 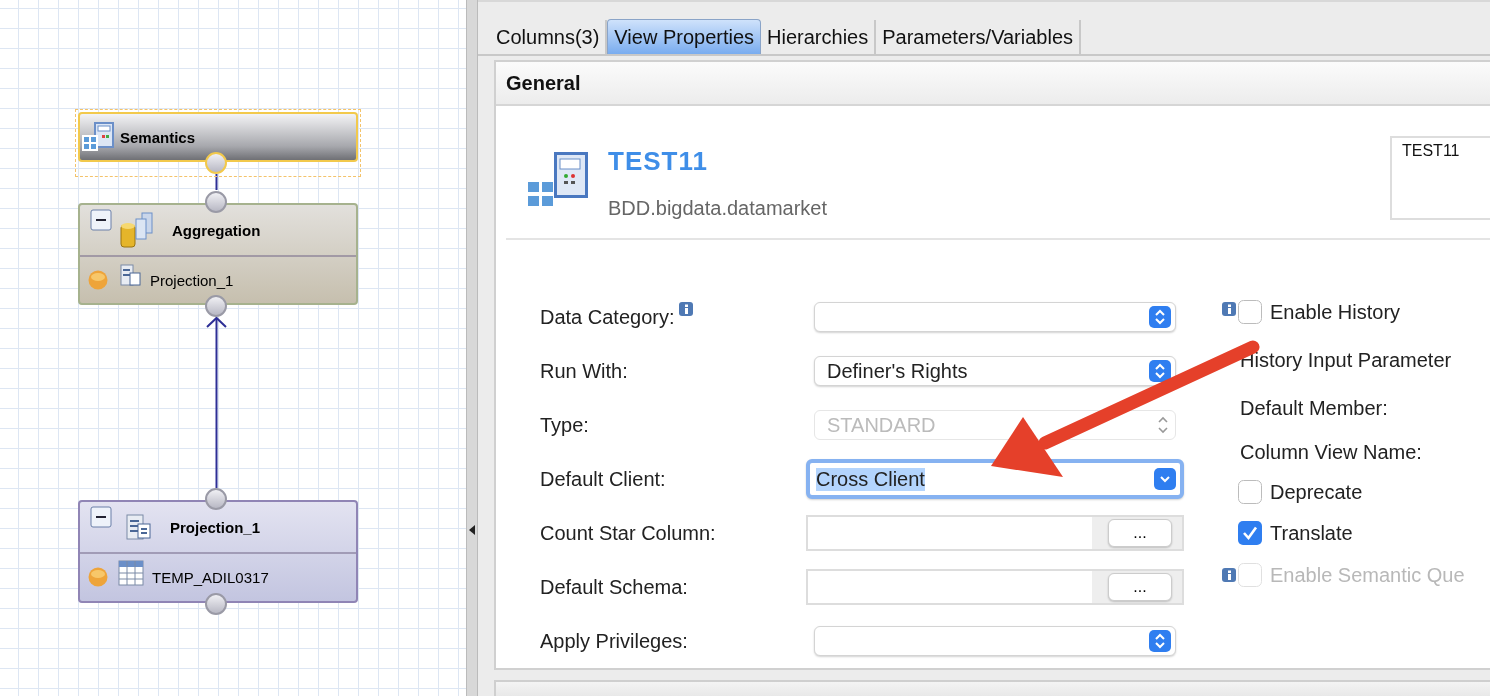 What do you see at coordinates (1314, 408) in the screenshot?
I see `field-label: Default Member:` at bounding box center [1314, 408].